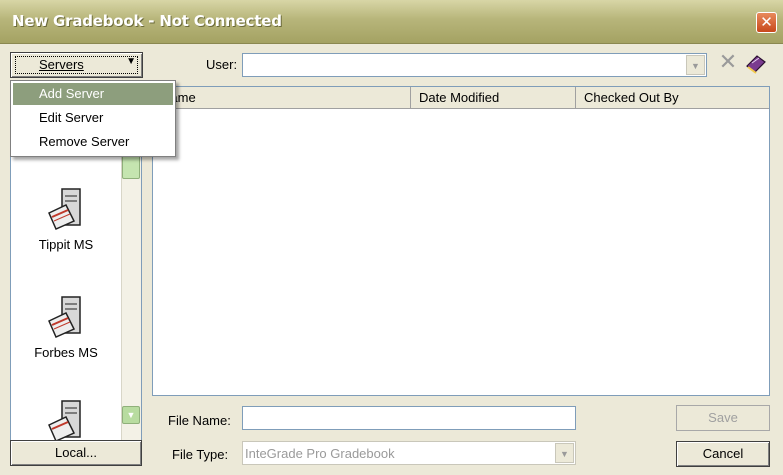  What do you see at coordinates (61, 64) in the screenshot?
I see `servers-label: Servers` at bounding box center [61, 64].